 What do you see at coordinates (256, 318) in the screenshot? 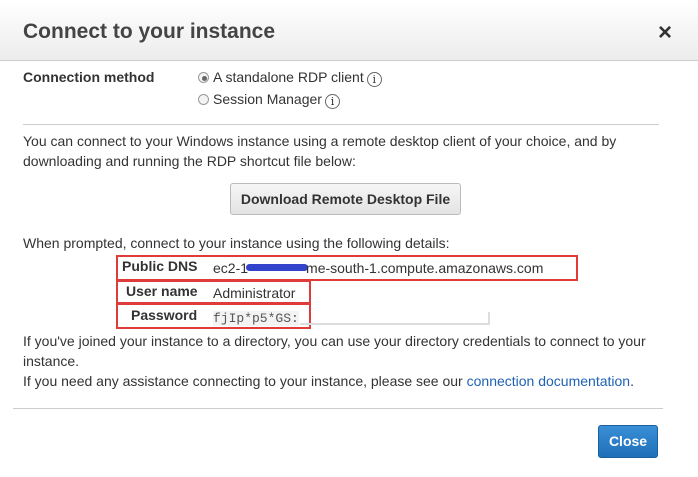
I see `password-value: fjIp*p5*GS:` at bounding box center [256, 318].